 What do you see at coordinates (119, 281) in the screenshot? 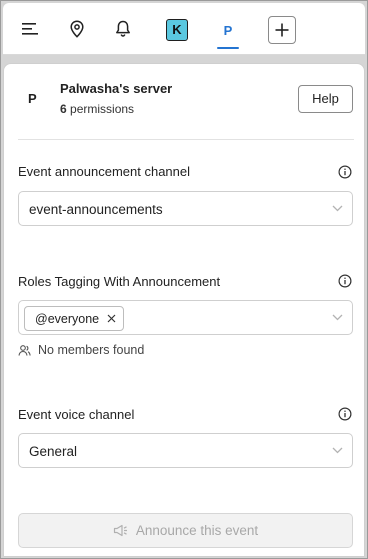
I see `roles-label: Roles Tagging With Announcement` at bounding box center [119, 281].